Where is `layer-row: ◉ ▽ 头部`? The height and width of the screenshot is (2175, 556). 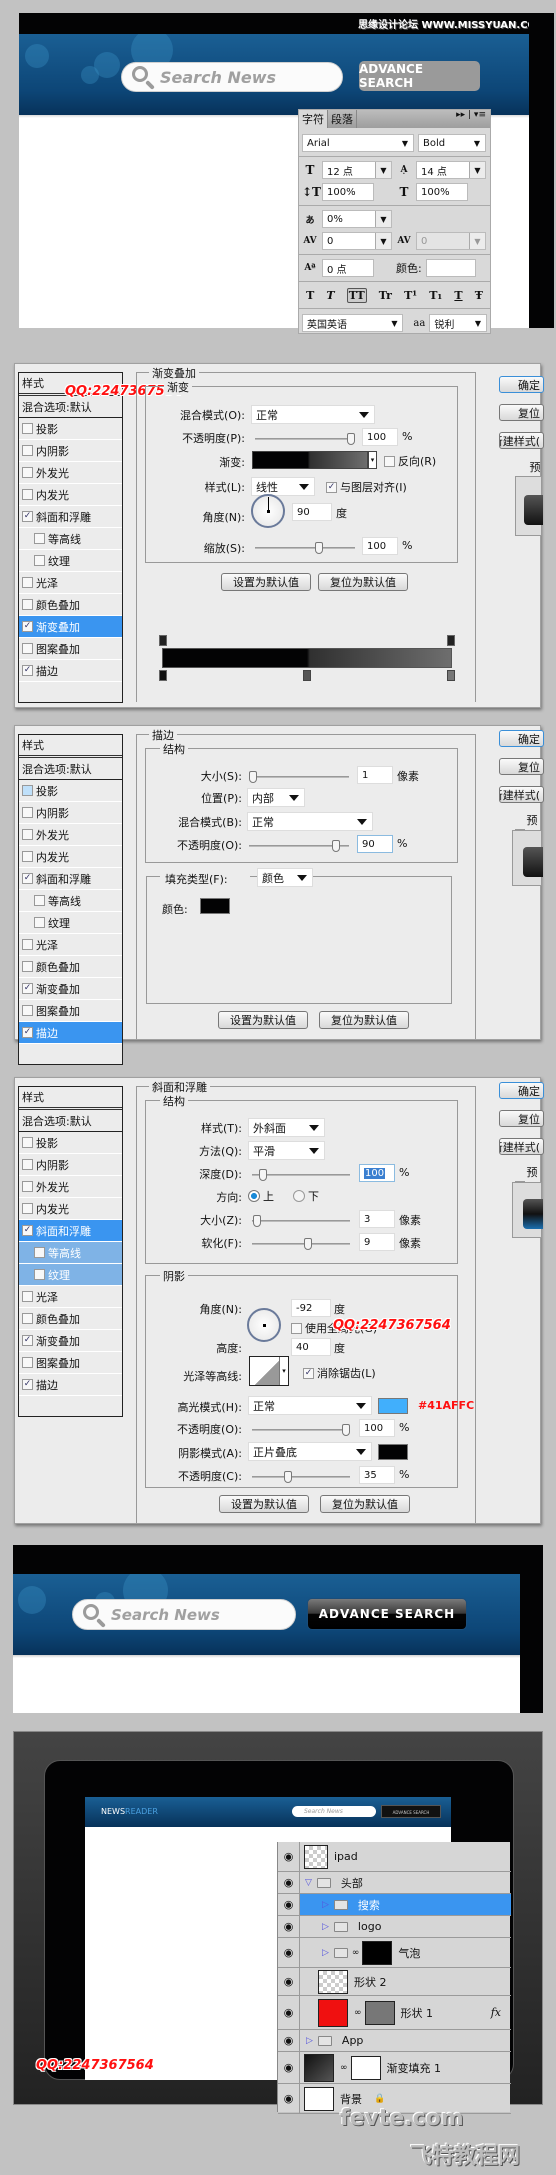 layer-row: ◉ ▽ 头部 is located at coordinates (394, 1883).